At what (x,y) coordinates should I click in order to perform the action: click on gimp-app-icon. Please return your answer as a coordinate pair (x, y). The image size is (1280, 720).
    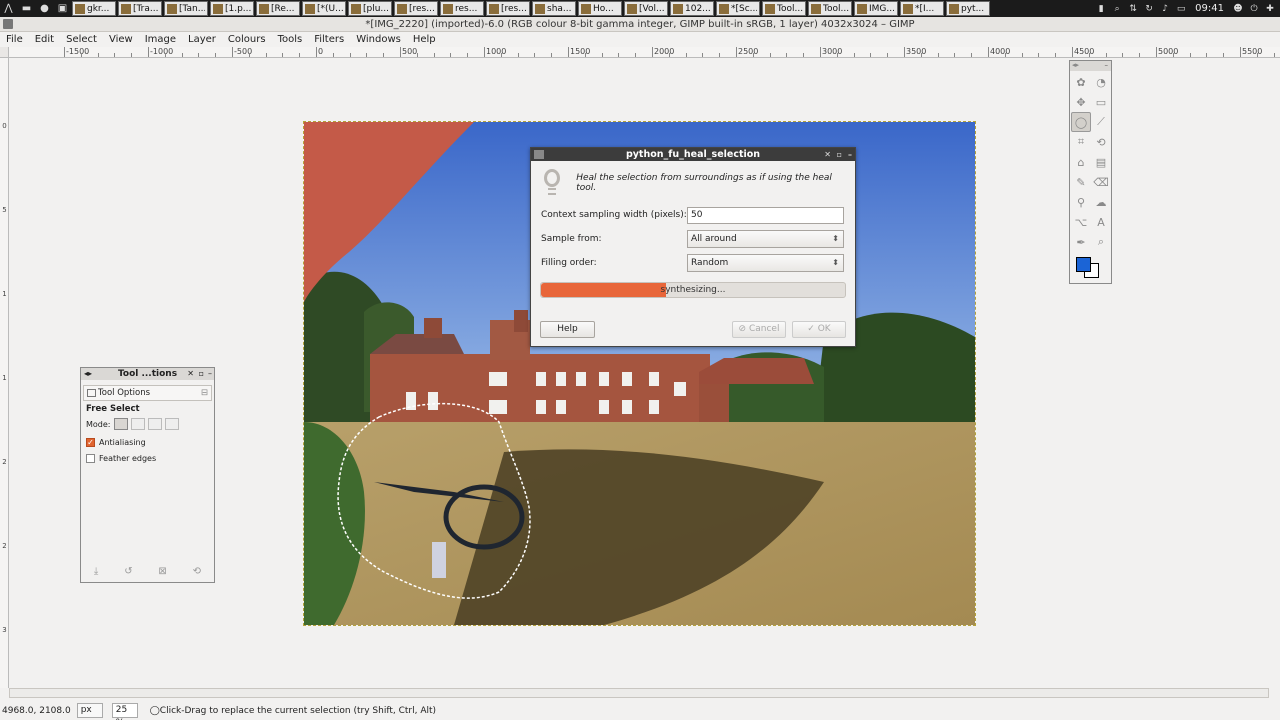
    Looking at the image, I should click on (8, 24).